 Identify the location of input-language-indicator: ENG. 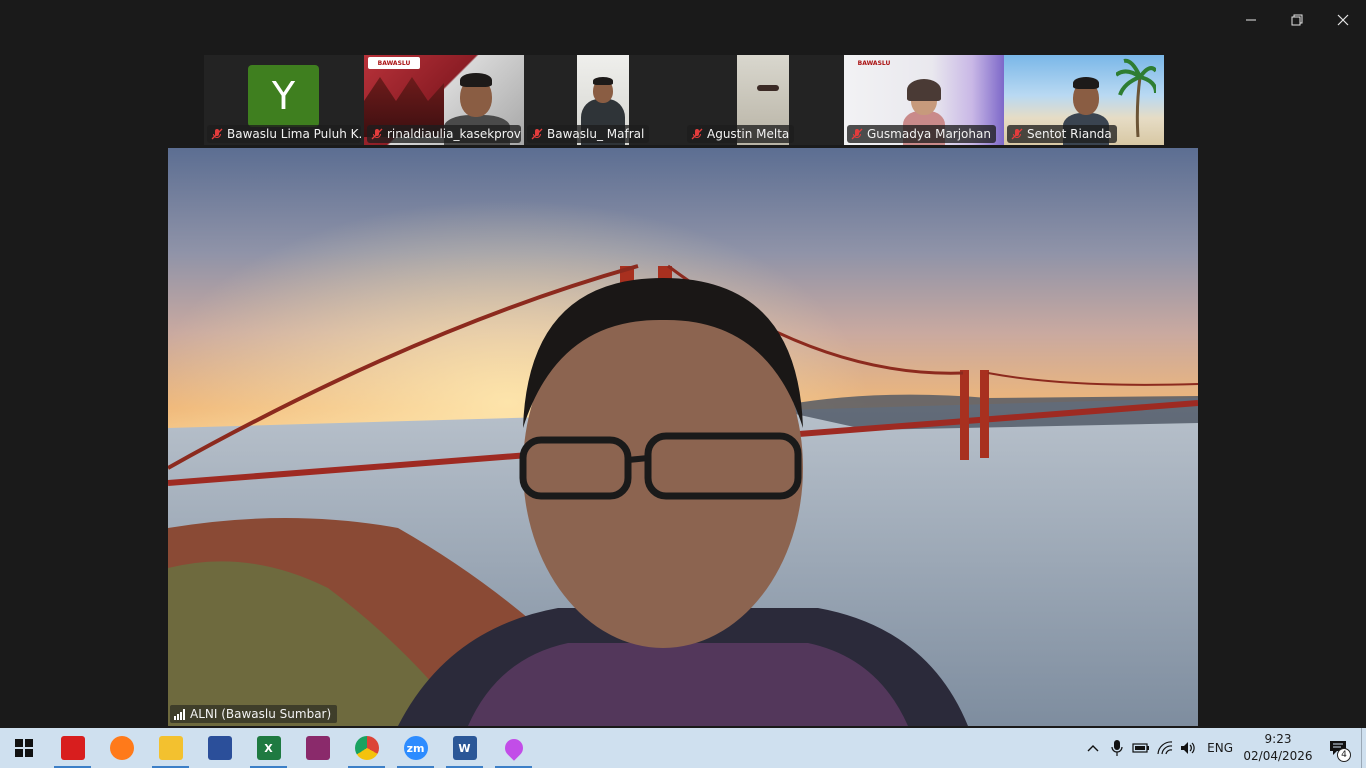
(1221, 748).